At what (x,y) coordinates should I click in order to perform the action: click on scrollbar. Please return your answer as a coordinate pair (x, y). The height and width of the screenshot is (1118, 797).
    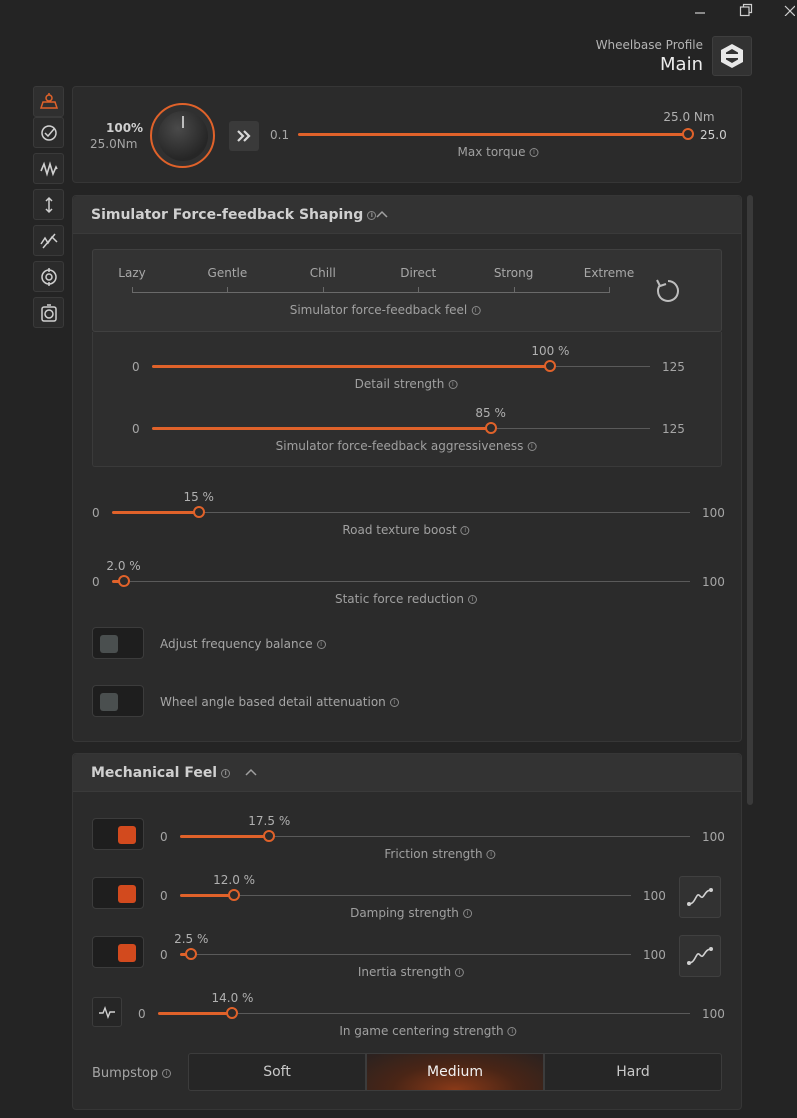
    Looking at the image, I should click on (750, 500).